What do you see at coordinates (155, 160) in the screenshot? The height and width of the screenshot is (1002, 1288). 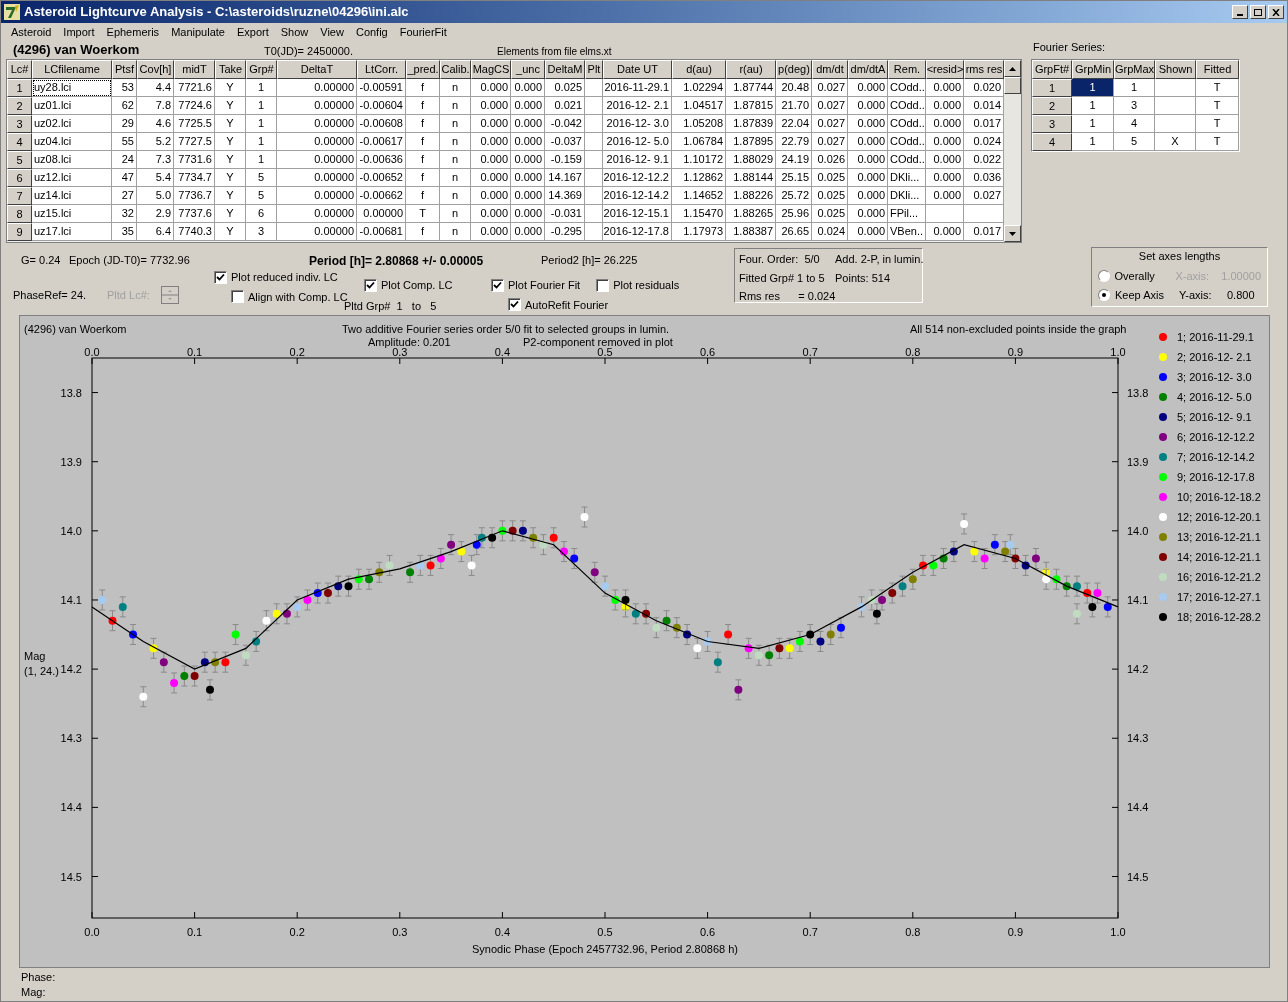 I see `table-cell: 7.3` at bounding box center [155, 160].